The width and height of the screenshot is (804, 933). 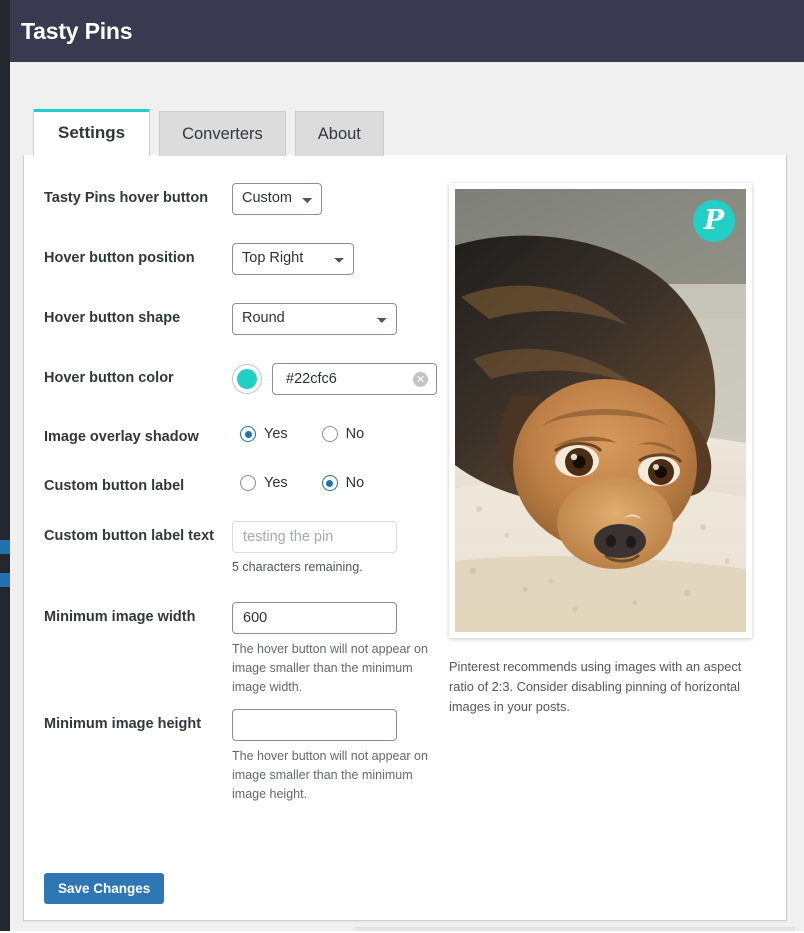 What do you see at coordinates (277, 199) in the screenshot?
I see `select-hover-button: Custom` at bounding box center [277, 199].